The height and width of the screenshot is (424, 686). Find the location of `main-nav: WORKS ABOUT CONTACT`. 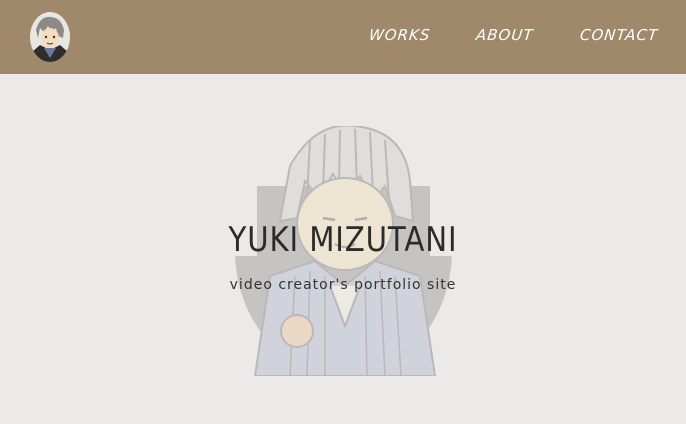

main-nav: WORKS ABOUT CONTACT is located at coordinates (513, 35).